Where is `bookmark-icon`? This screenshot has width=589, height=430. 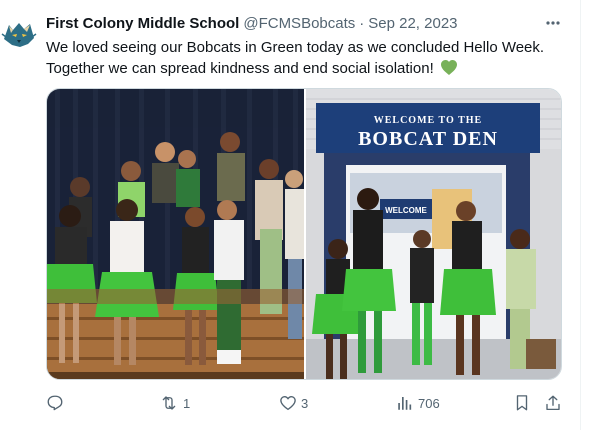 bookmark-icon is located at coordinates (522, 403).